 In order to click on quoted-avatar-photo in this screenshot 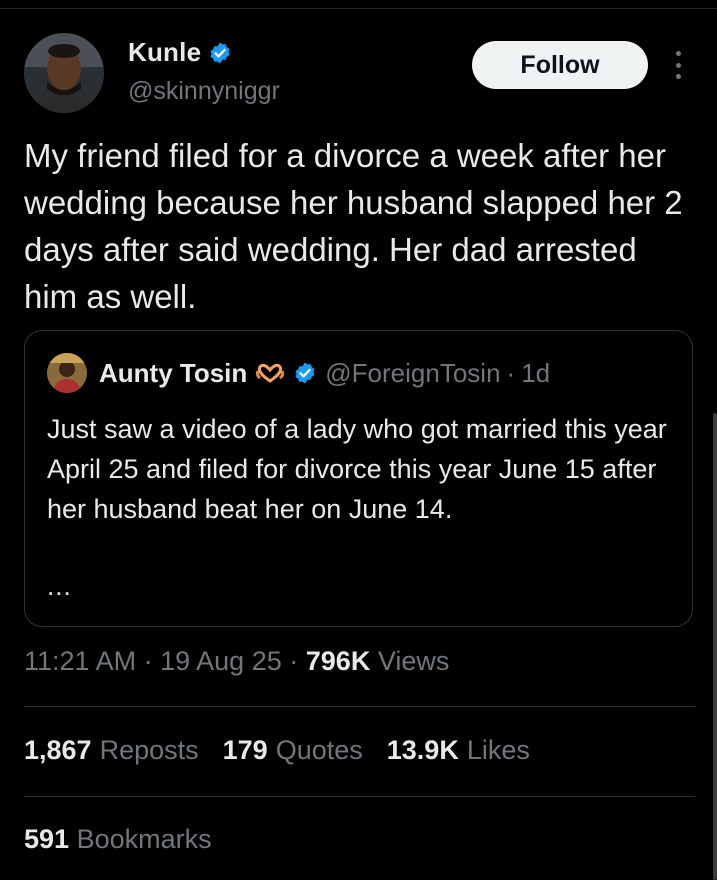, I will do `click(67, 373)`.